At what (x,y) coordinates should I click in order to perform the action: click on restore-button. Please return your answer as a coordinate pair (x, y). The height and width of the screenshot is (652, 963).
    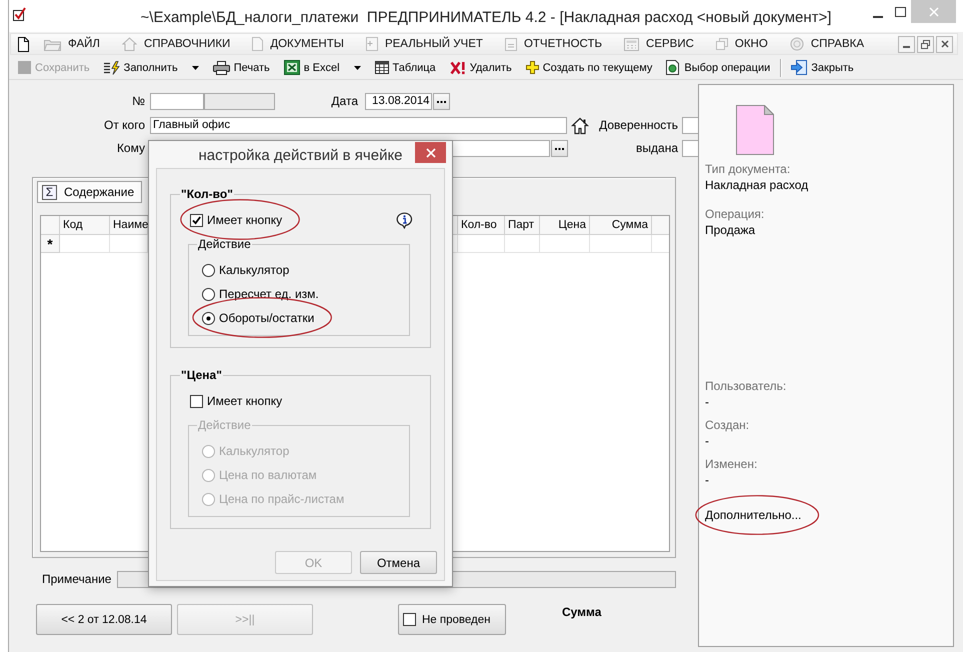
    Looking at the image, I should click on (925, 44).